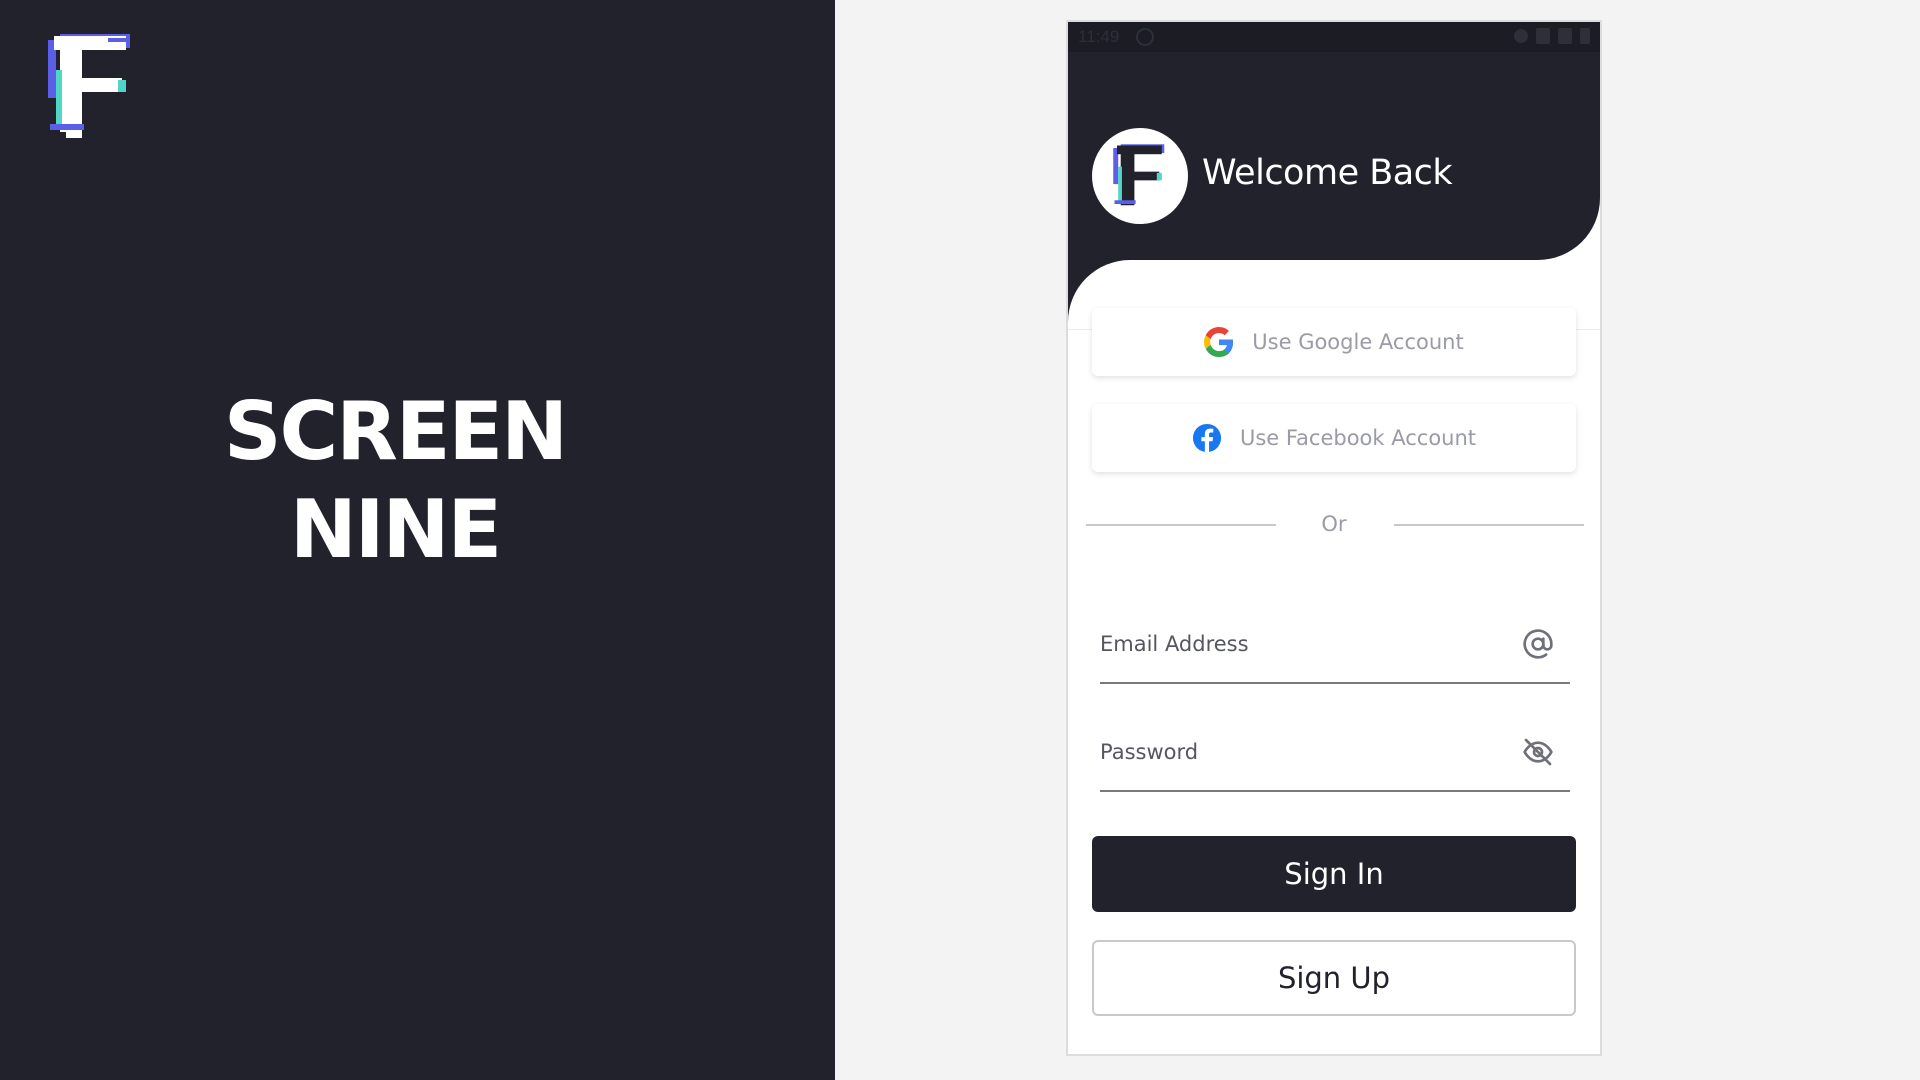  Describe the element at coordinates (1099, 36) in the screenshot. I see `status-time: 11:49` at that location.